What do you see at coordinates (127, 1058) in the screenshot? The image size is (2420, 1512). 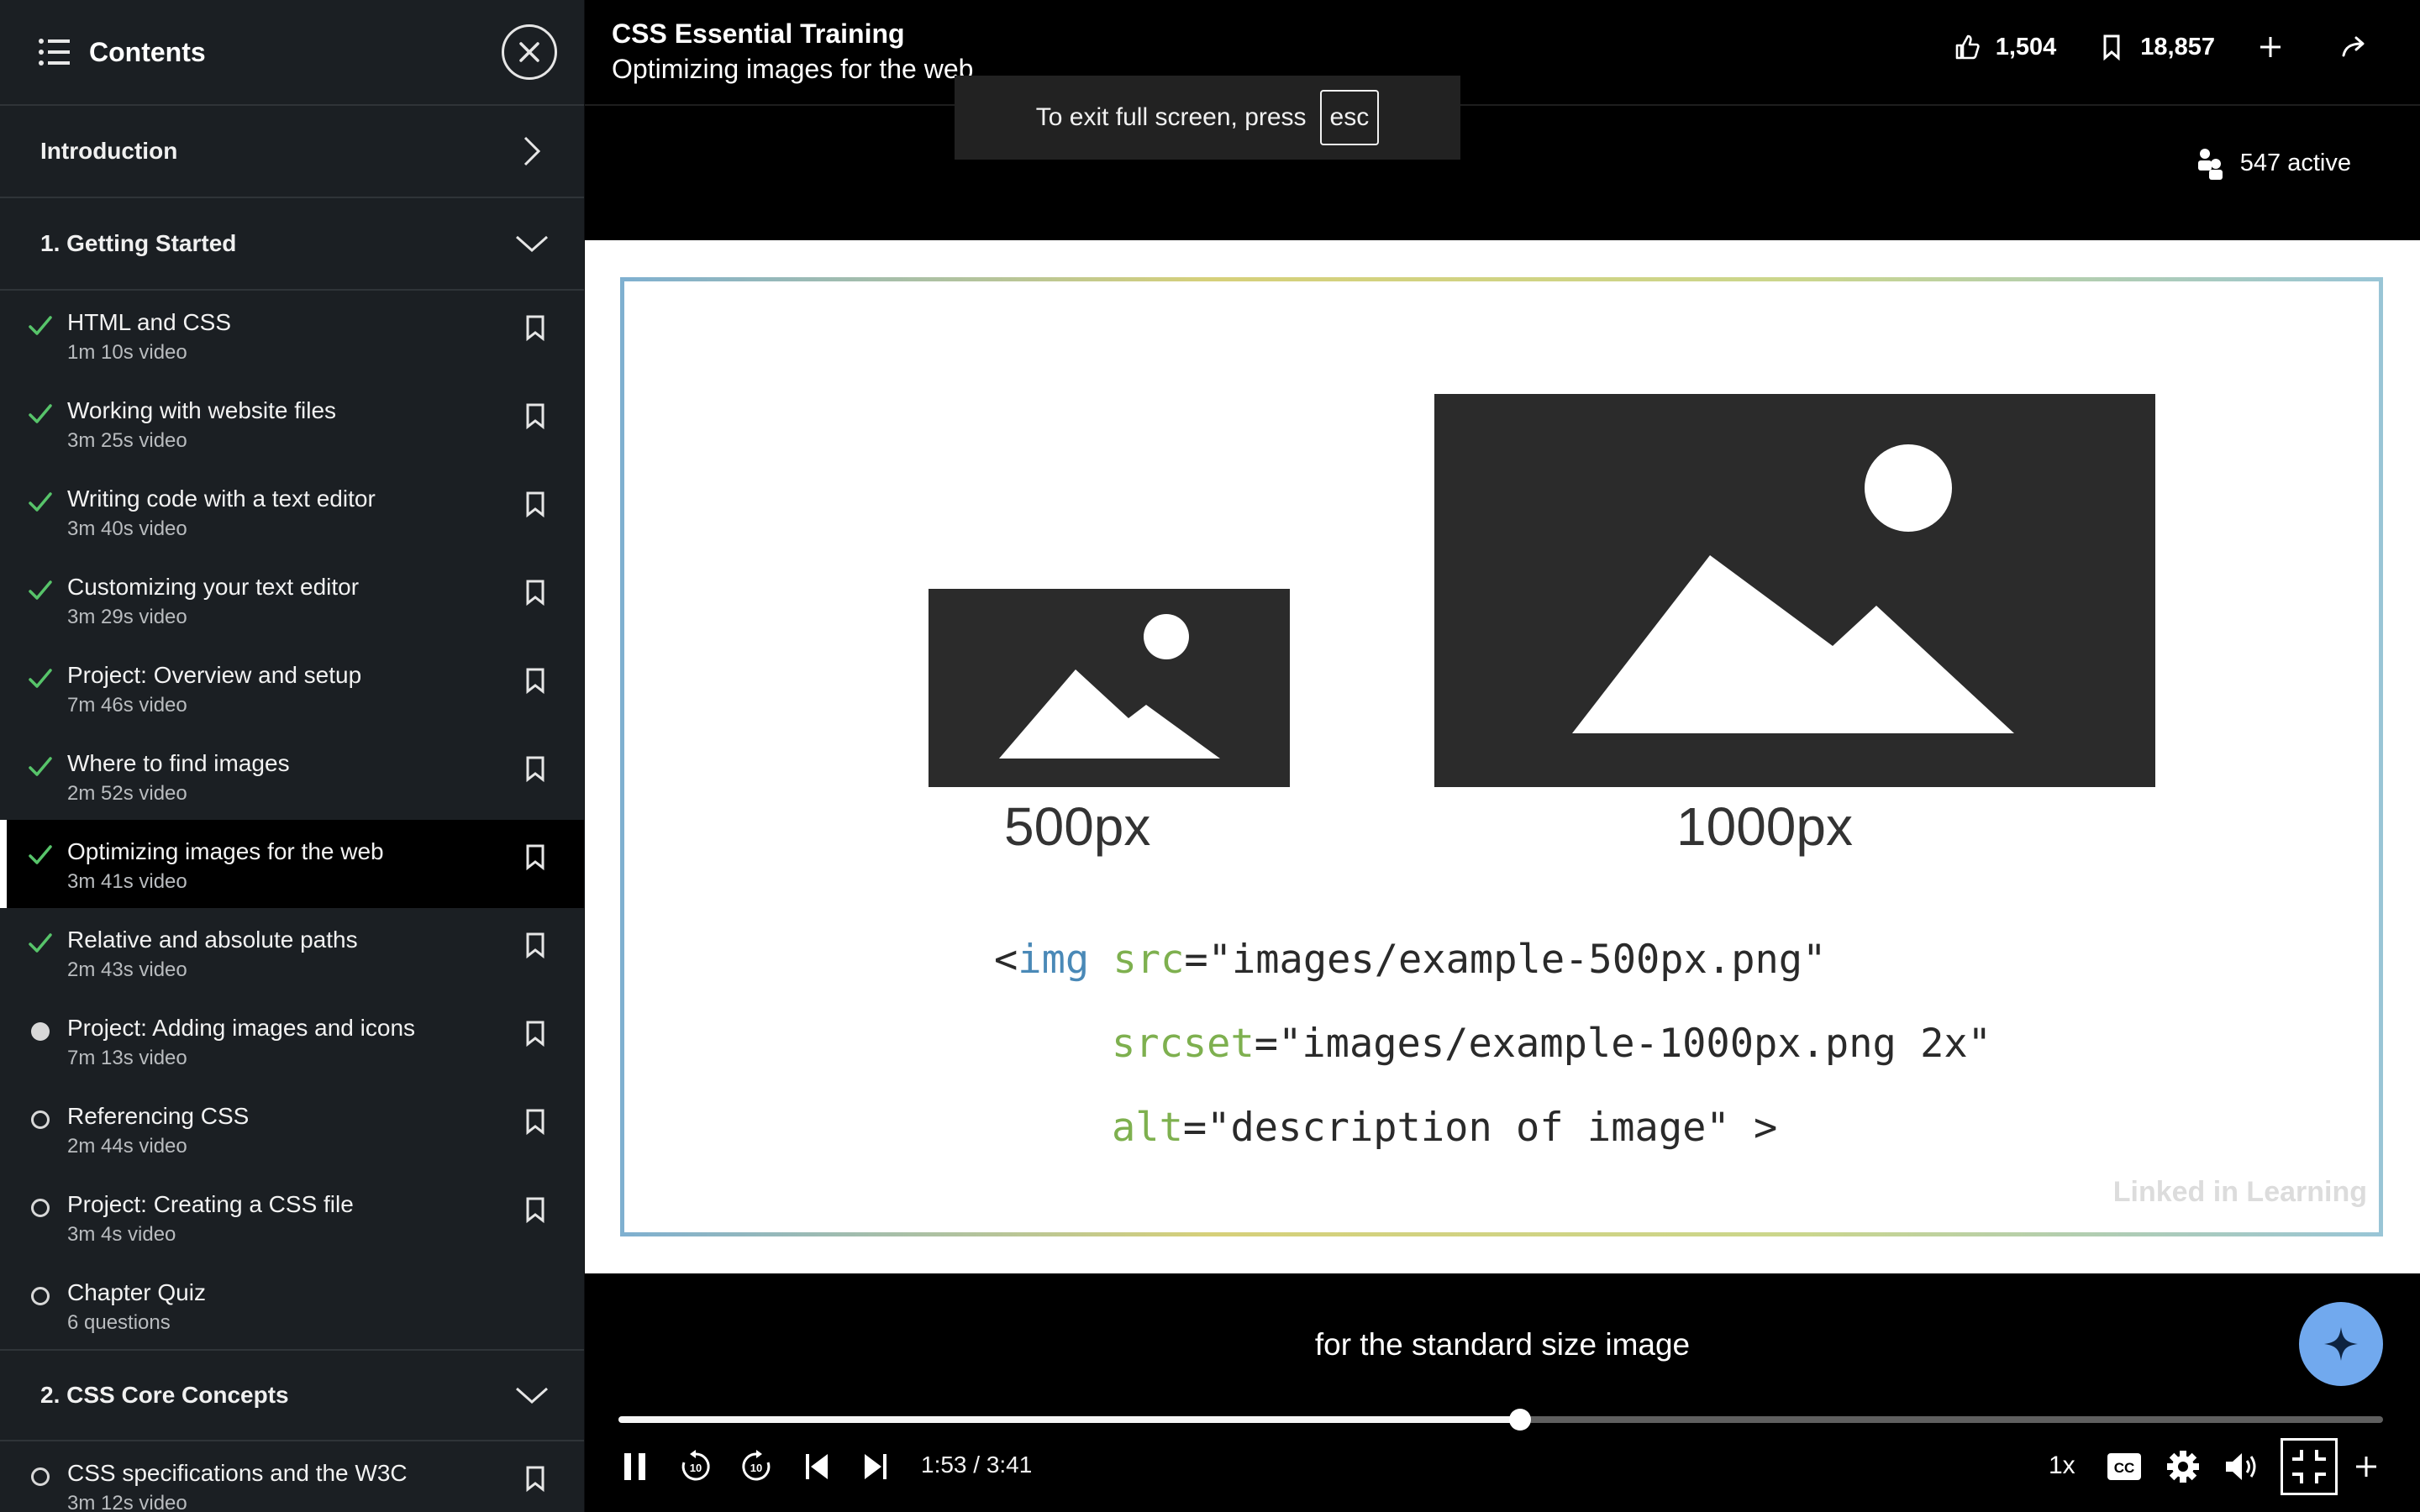 I see `lesson-meta: 7m 13s video` at bounding box center [127, 1058].